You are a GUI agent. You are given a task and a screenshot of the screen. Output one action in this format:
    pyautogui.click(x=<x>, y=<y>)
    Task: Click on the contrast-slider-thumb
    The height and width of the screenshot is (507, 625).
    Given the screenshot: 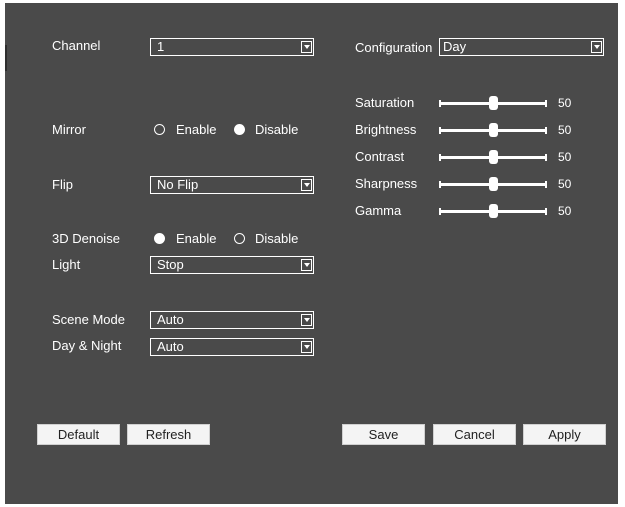 What is the action you would take?
    pyautogui.click(x=493, y=157)
    